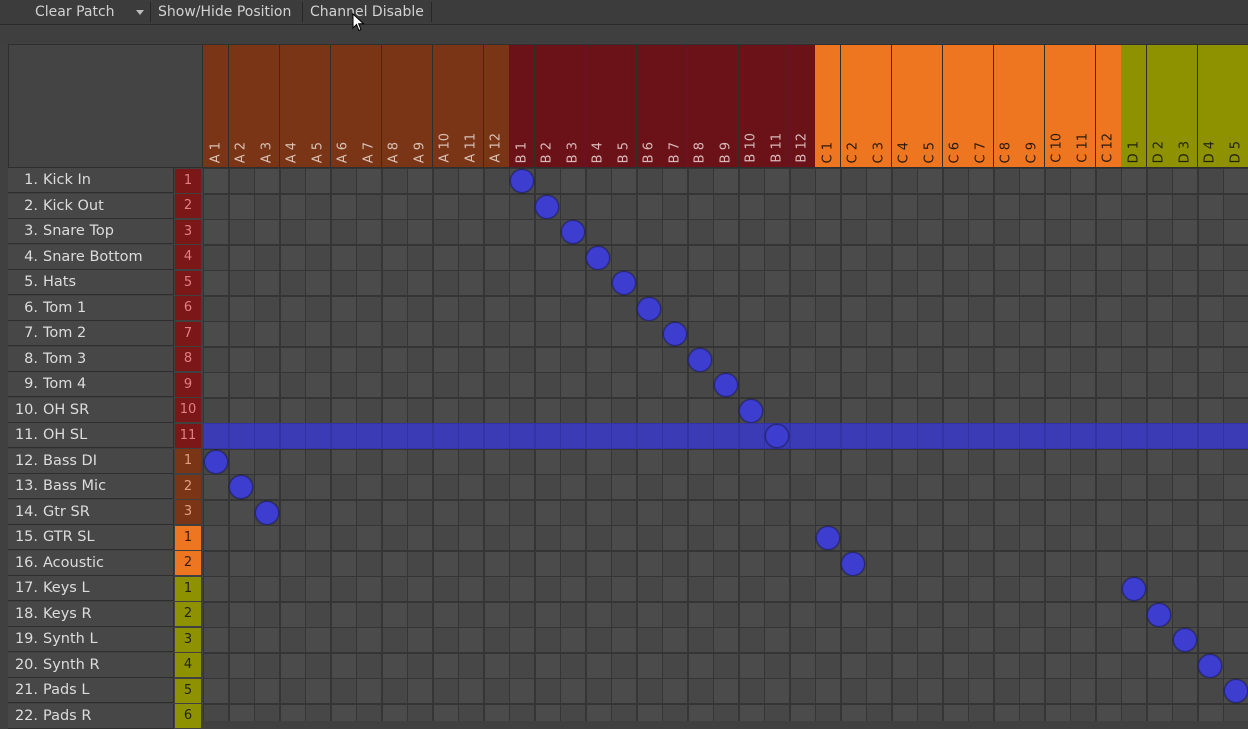 This screenshot has width=1248, height=729. Describe the element at coordinates (1083, 106) in the screenshot. I see `column-header: C 11` at that location.